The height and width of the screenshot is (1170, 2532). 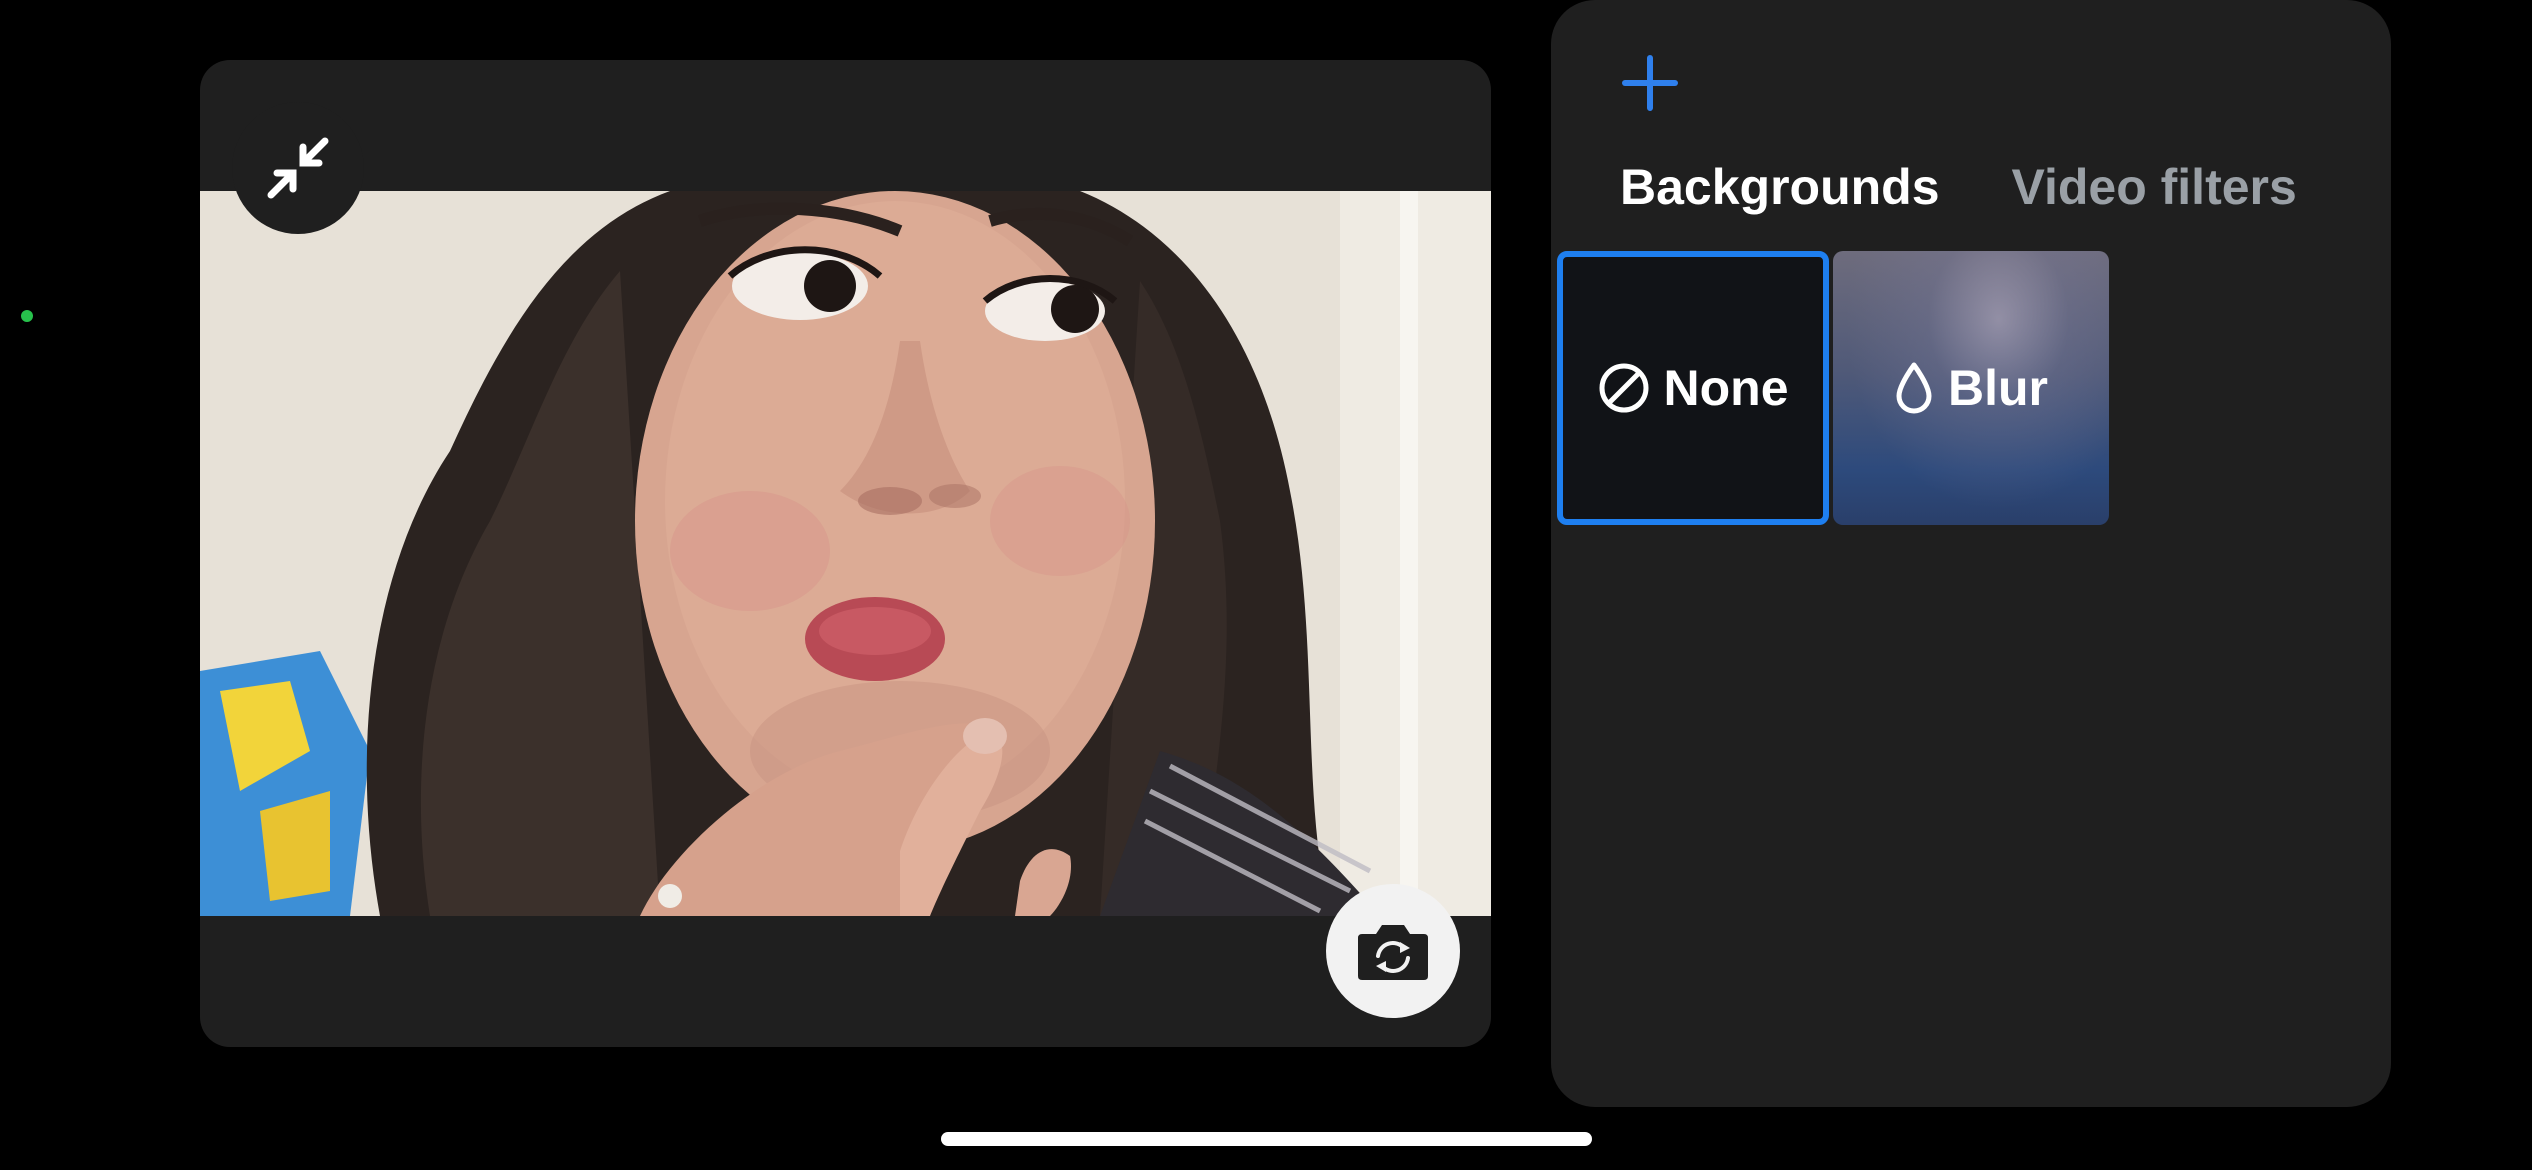 I want to click on minimize-preview-button, so click(x=298, y=168).